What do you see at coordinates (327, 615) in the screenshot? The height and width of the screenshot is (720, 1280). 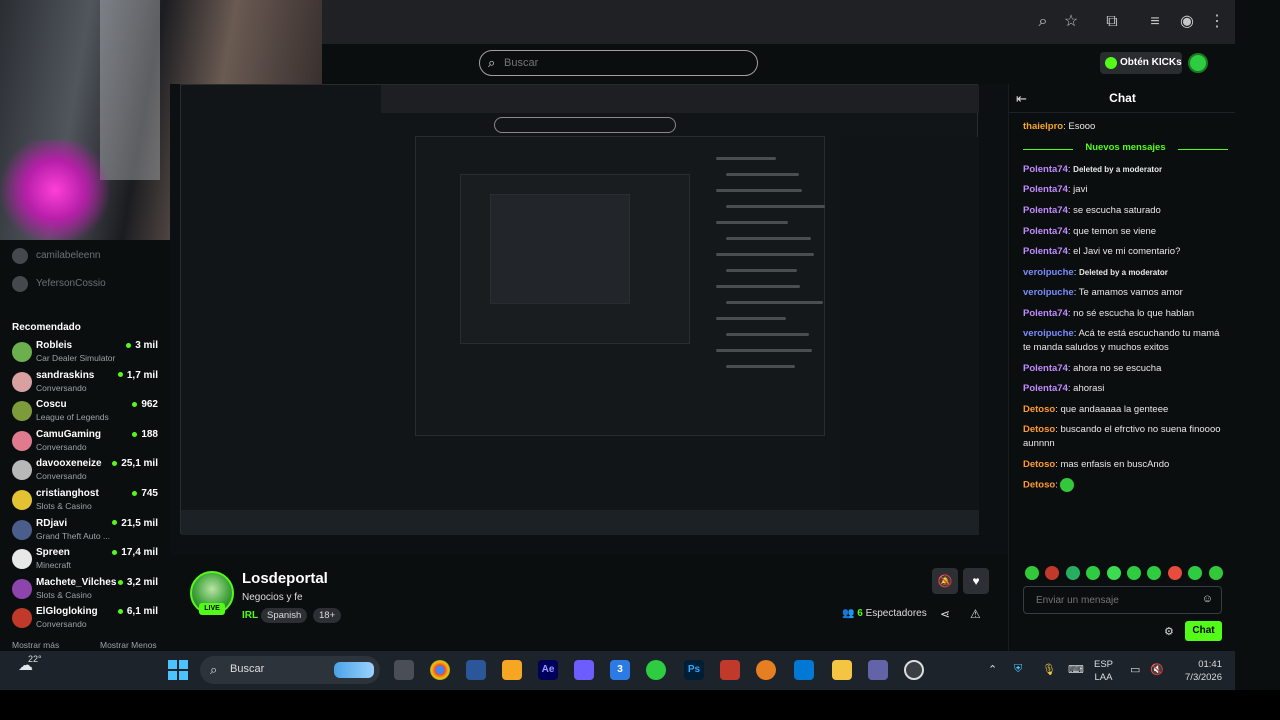 I see `tag-age: 18+` at bounding box center [327, 615].